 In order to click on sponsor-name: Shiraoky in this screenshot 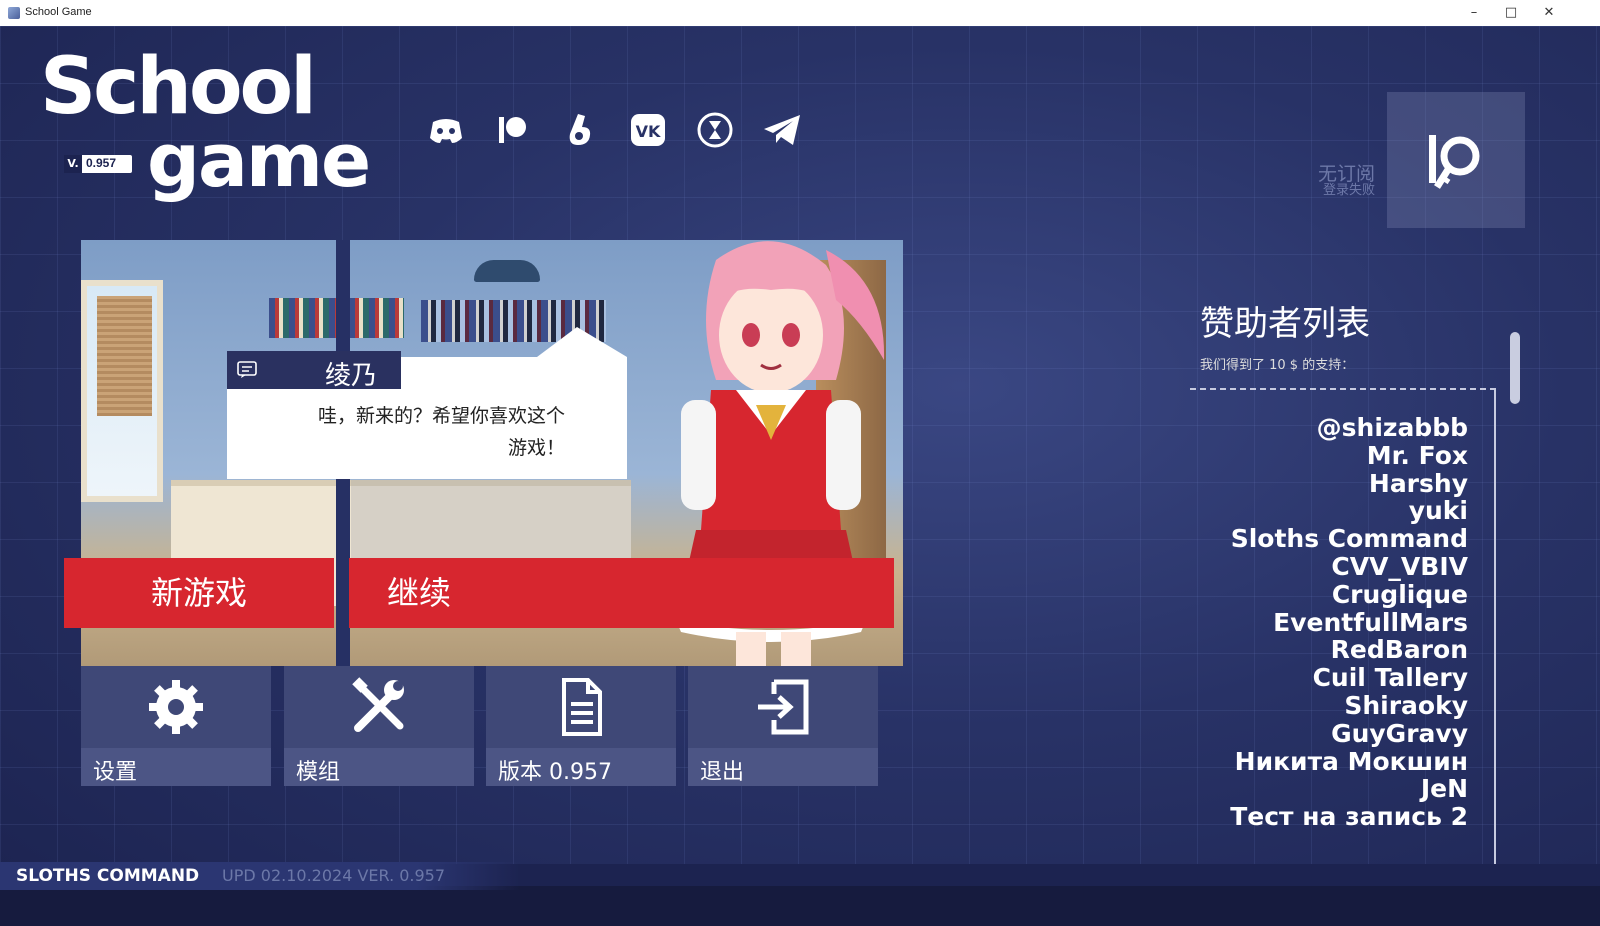, I will do `click(1406, 705)`.